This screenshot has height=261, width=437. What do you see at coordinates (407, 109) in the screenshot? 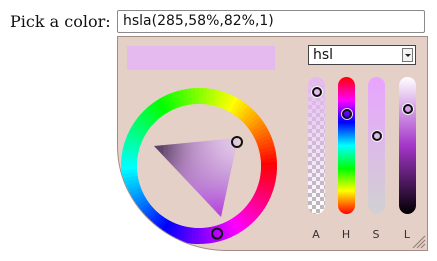
I see `lightness-handle` at bounding box center [407, 109].